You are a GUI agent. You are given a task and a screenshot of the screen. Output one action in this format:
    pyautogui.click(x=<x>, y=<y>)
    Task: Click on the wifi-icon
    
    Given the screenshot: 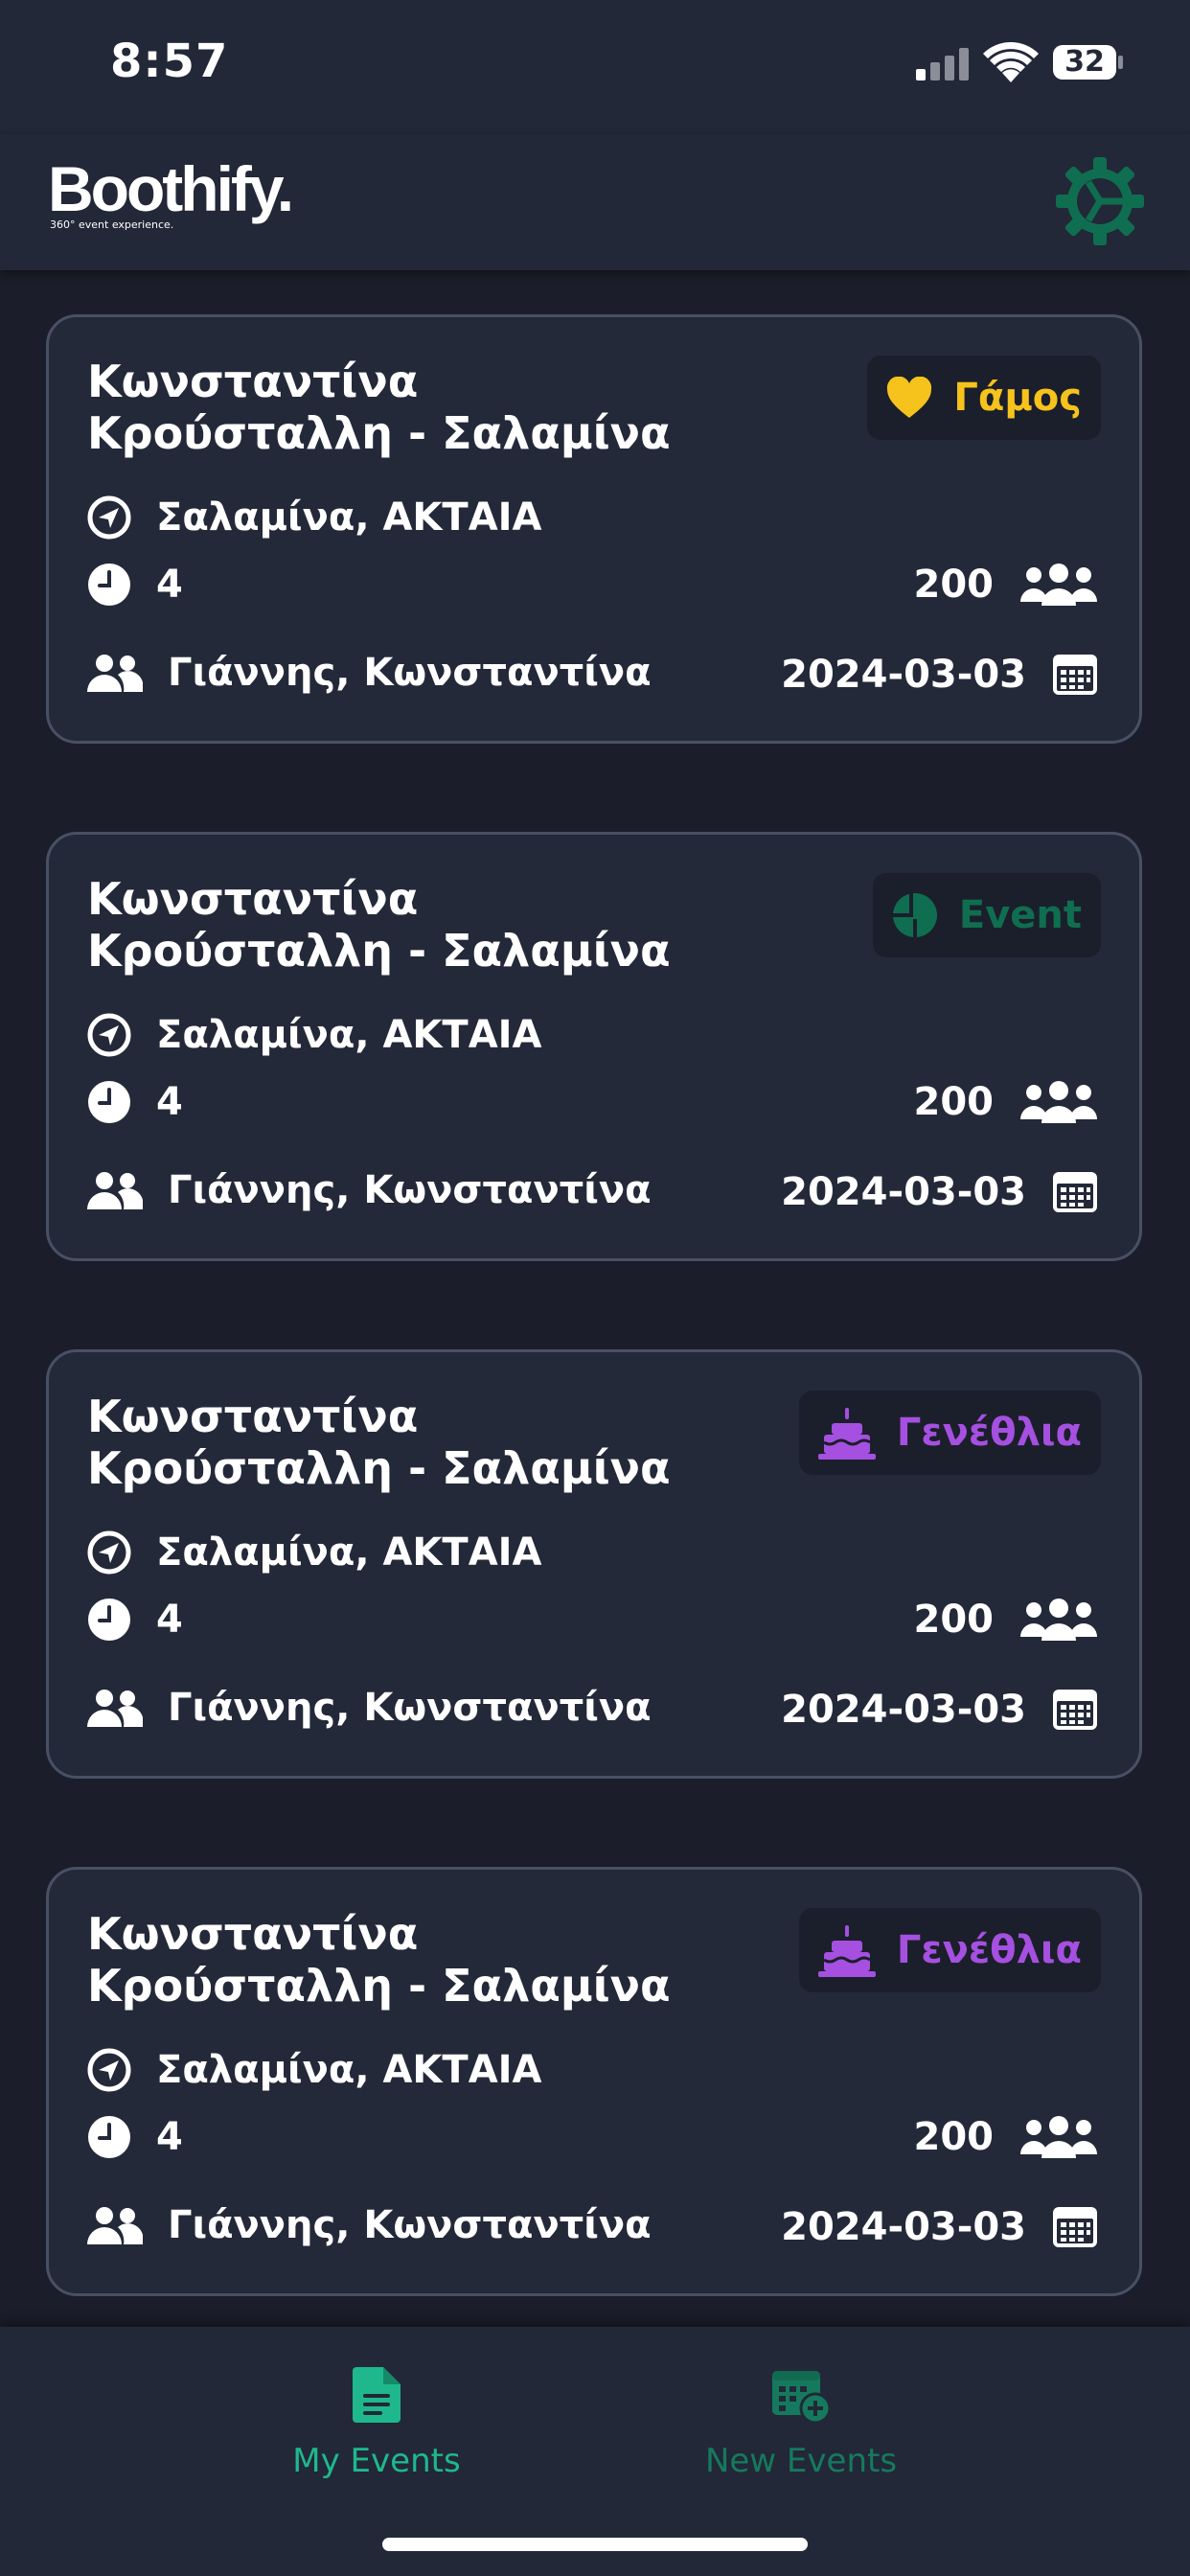 What is the action you would take?
    pyautogui.click(x=1011, y=62)
    